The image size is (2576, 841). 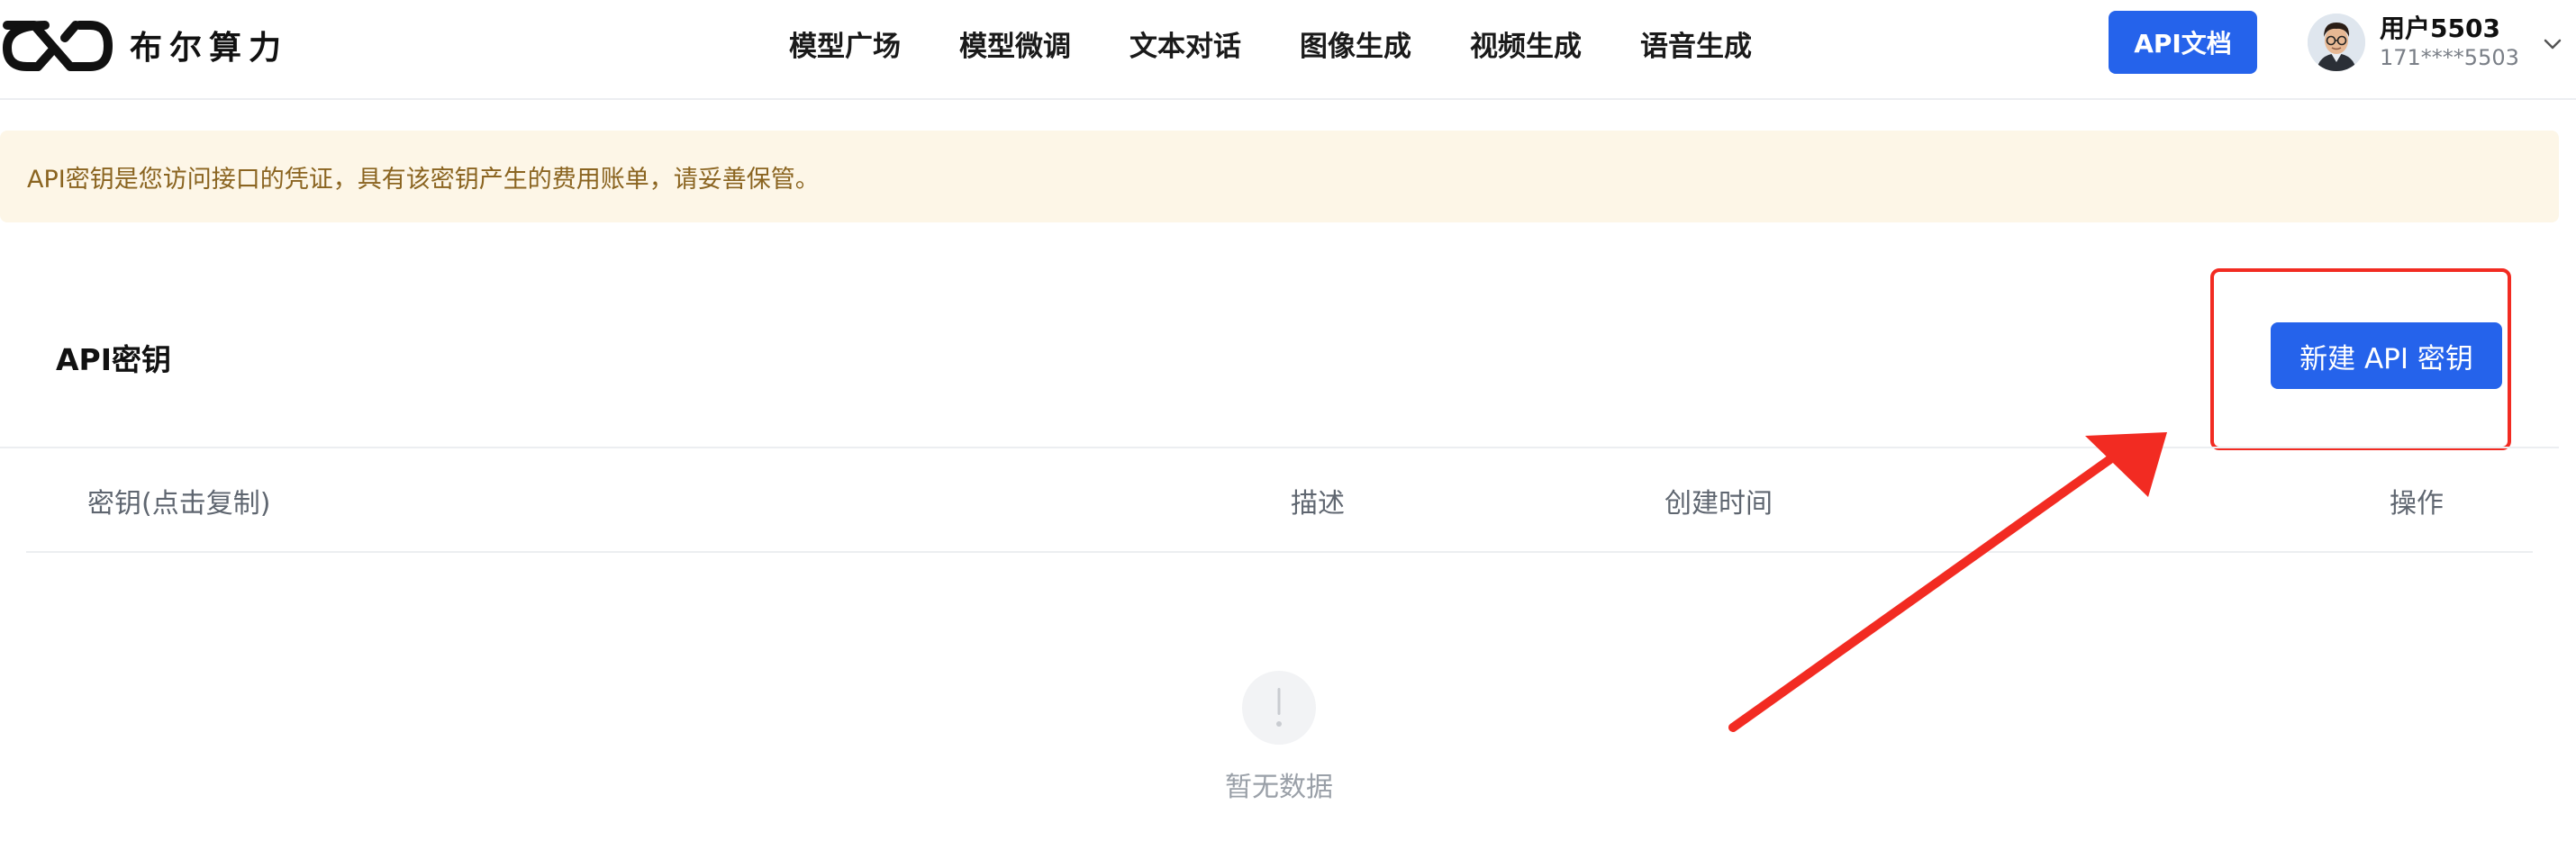 I want to click on exclamation-icon, so click(x=1279, y=707).